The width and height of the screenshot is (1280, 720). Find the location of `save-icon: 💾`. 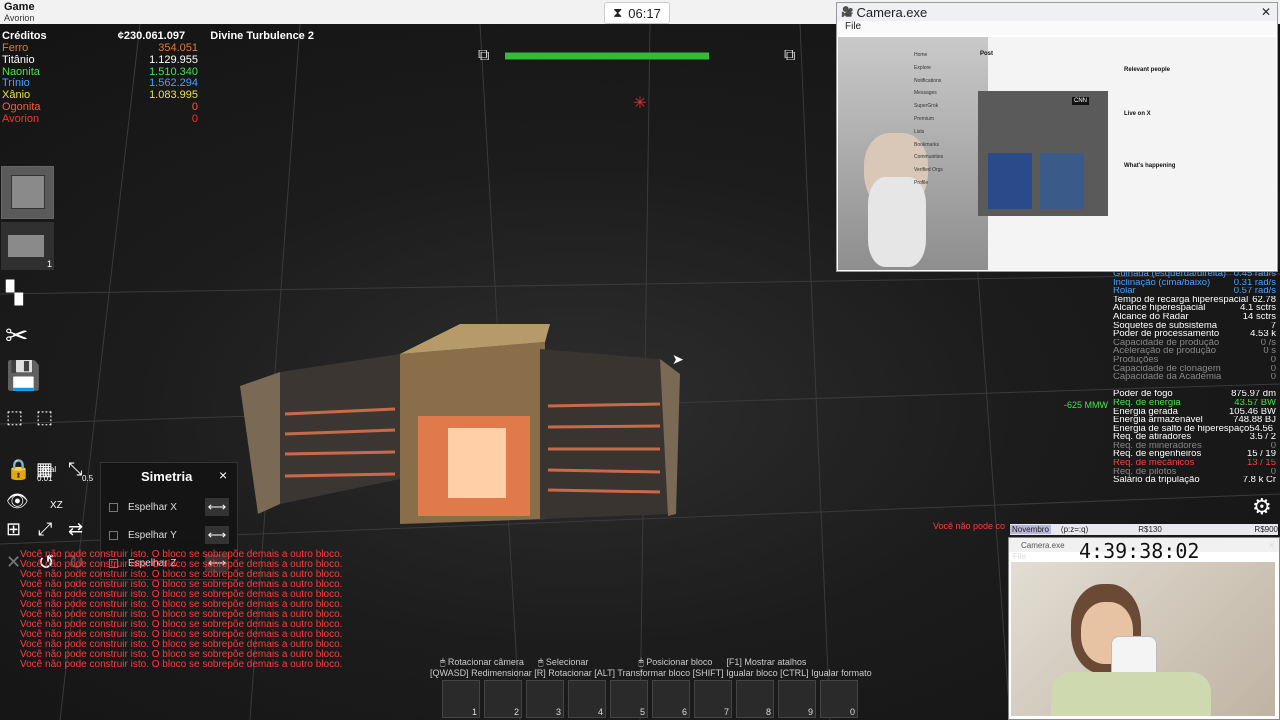

save-icon: 💾 is located at coordinates (23, 376).